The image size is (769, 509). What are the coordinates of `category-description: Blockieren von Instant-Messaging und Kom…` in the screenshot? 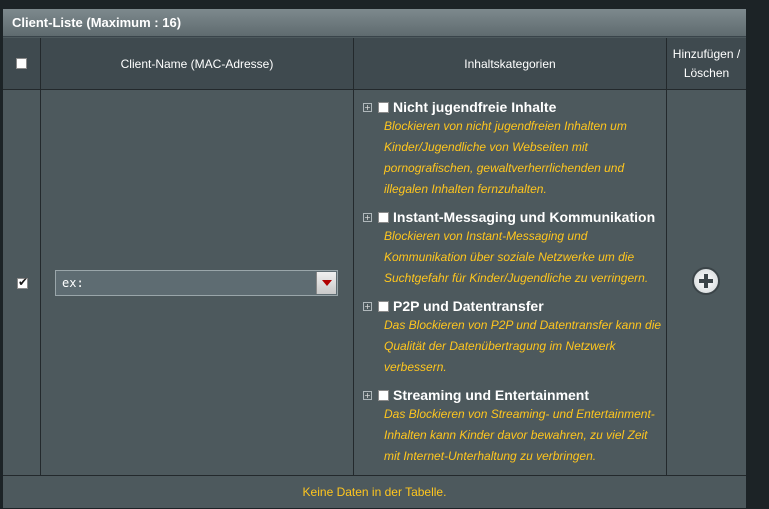 It's located at (515, 257).